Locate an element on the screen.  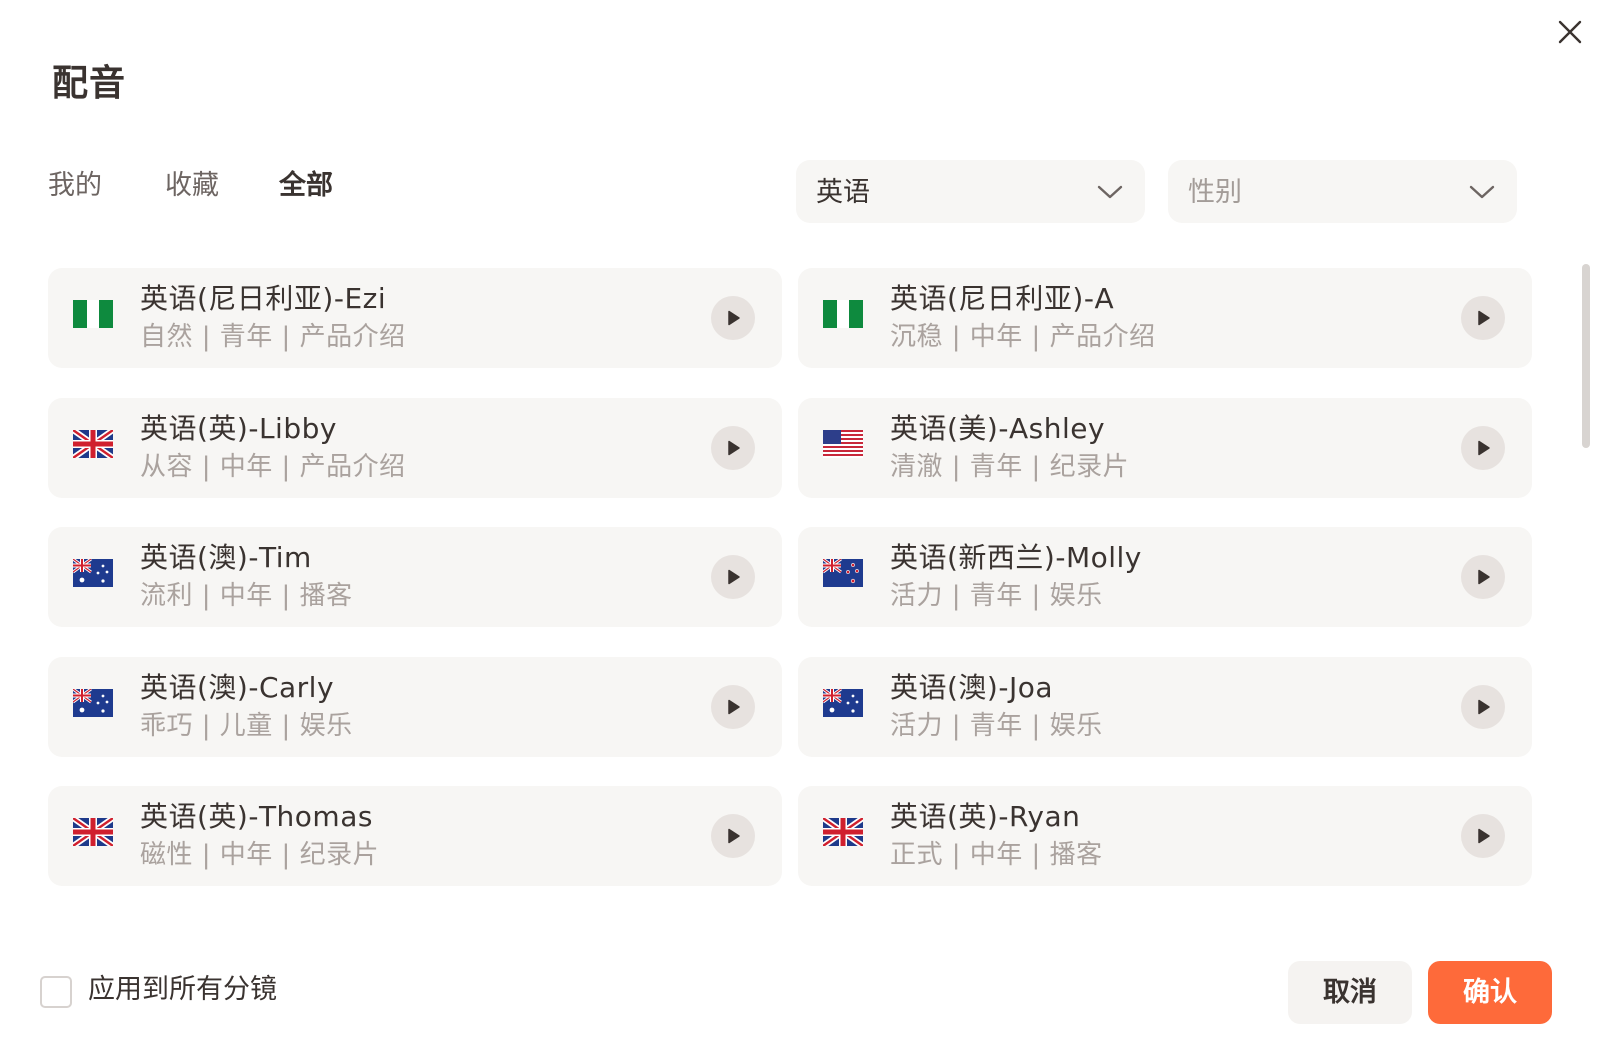
cancel-button: 取消 is located at coordinates (1350, 992).